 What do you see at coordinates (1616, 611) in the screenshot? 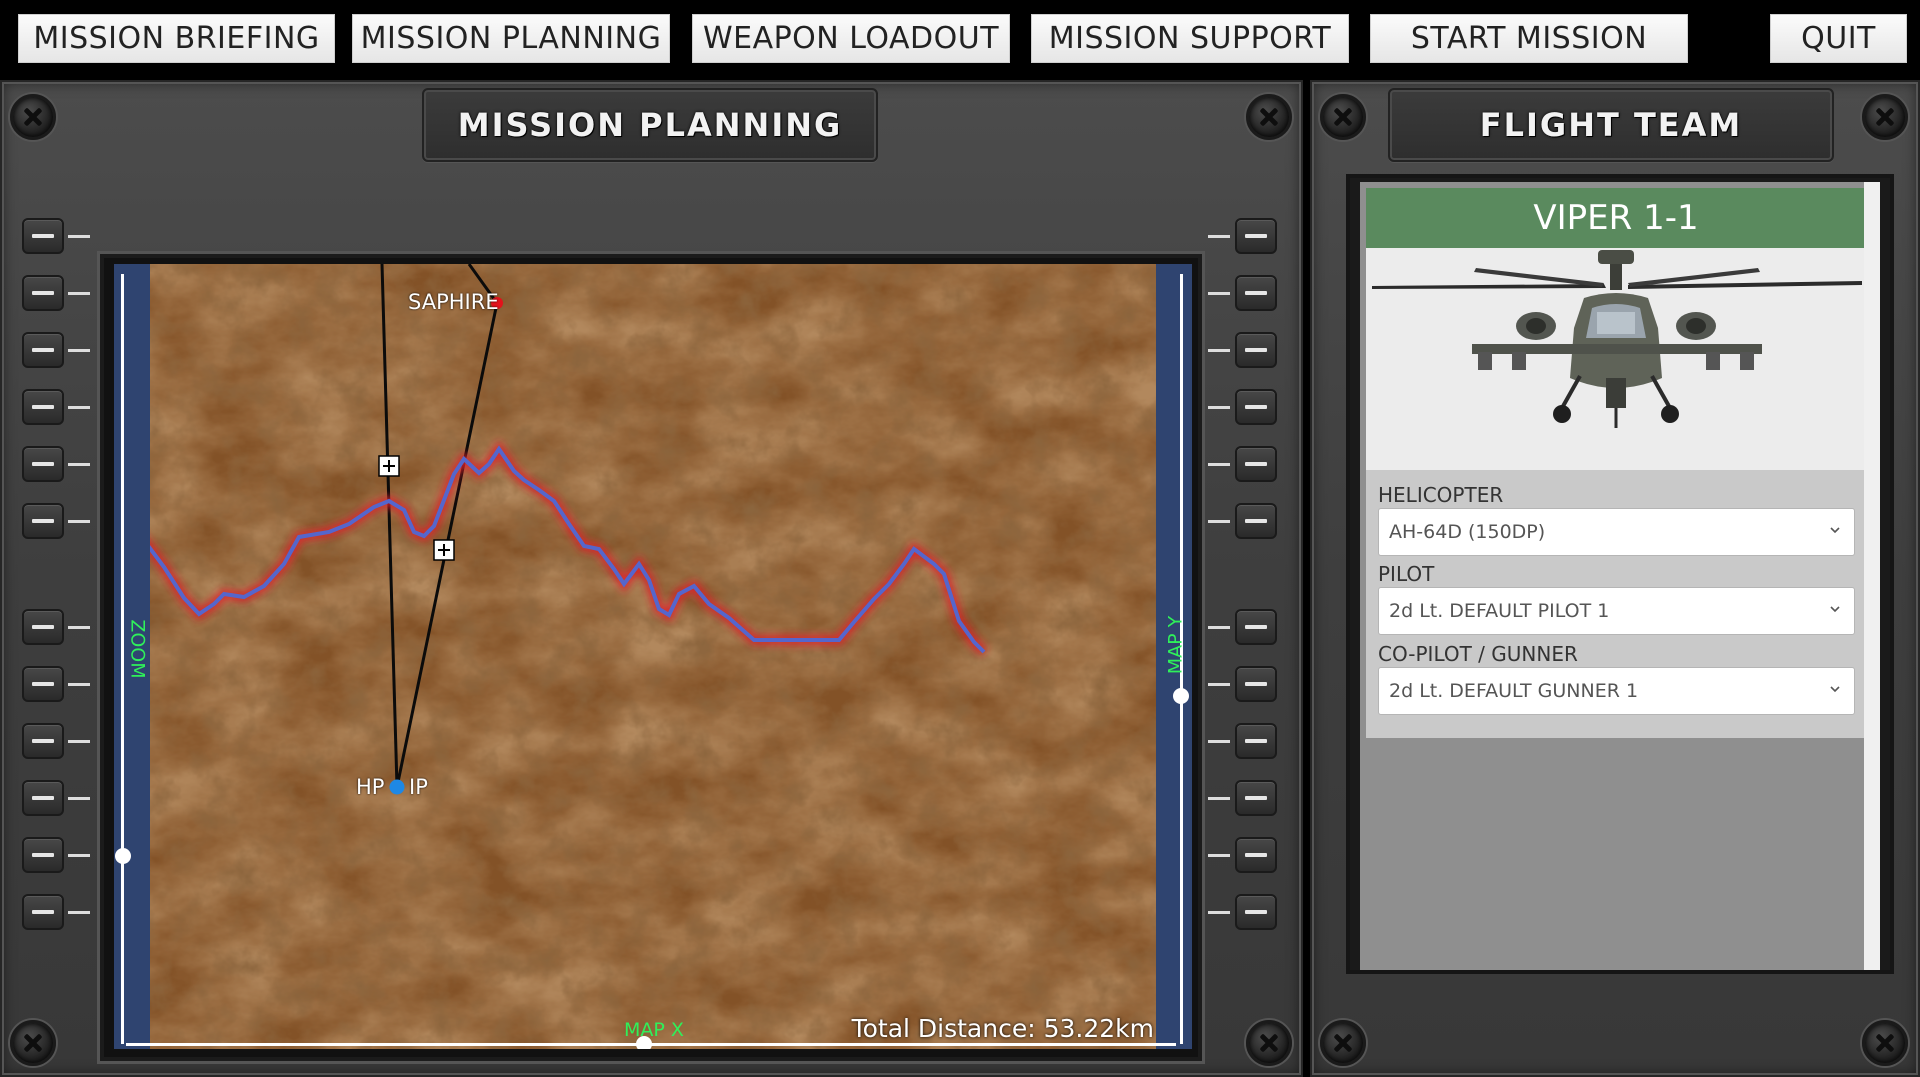
I see `pilot-select: 2d Lt. DEFAULT PILOT 1` at bounding box center [1616, 611].